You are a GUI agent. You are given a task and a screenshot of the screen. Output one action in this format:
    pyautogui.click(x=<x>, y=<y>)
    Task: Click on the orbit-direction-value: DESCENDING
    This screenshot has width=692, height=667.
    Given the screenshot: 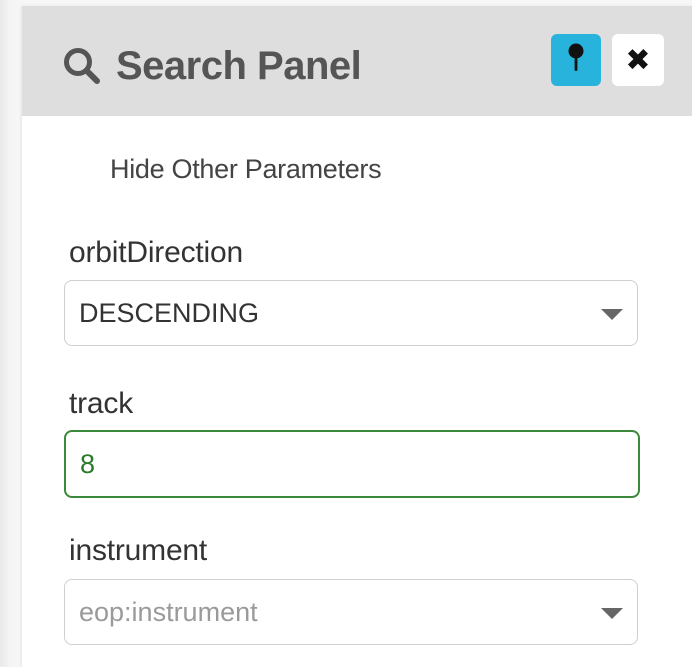 What is the action you would take?
    pyautogui.click(x=169, y=312)
    